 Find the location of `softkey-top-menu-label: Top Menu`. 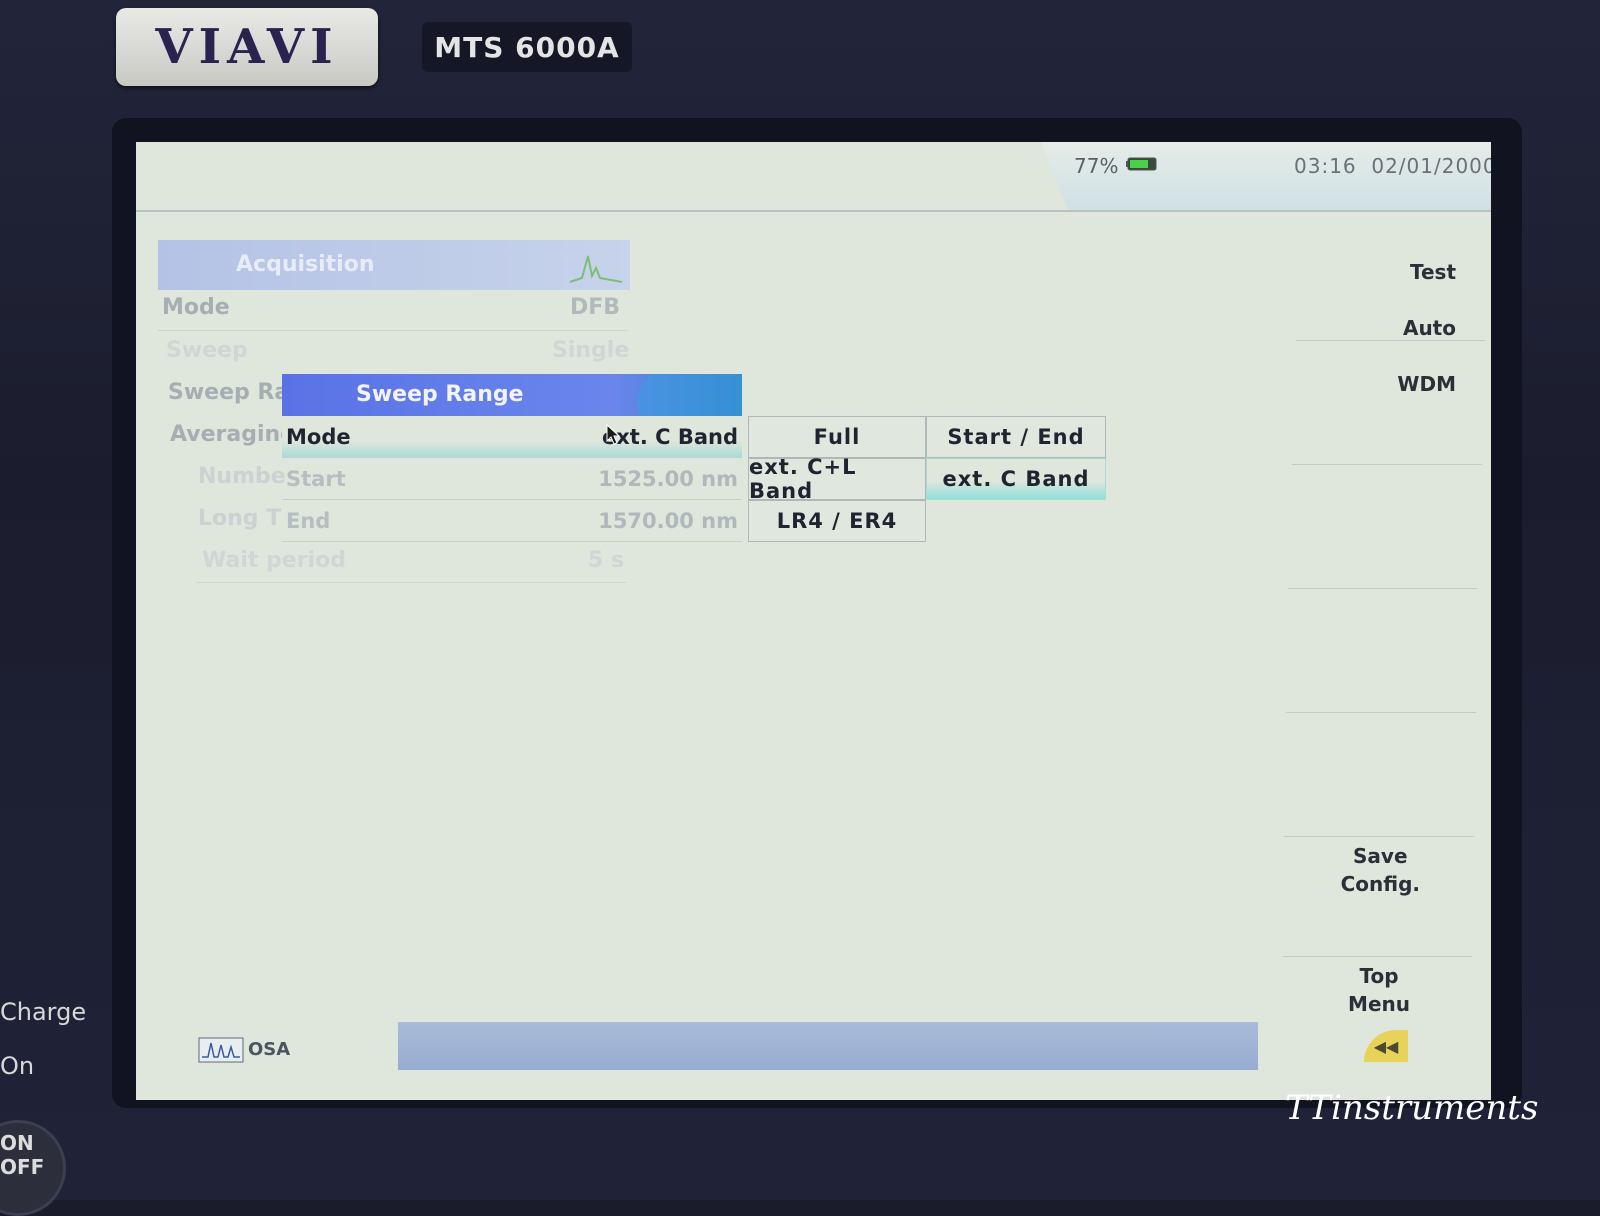

softkey-top-menu-label: Top Menu is located at coordinates (1379, 990).